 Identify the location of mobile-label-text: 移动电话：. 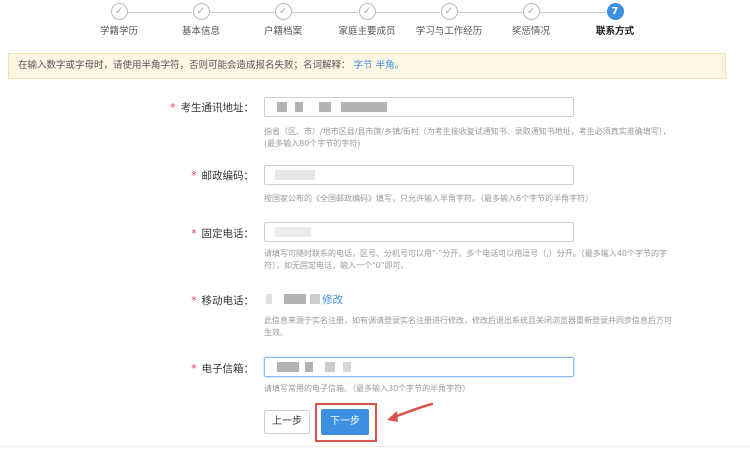
(228, 301).